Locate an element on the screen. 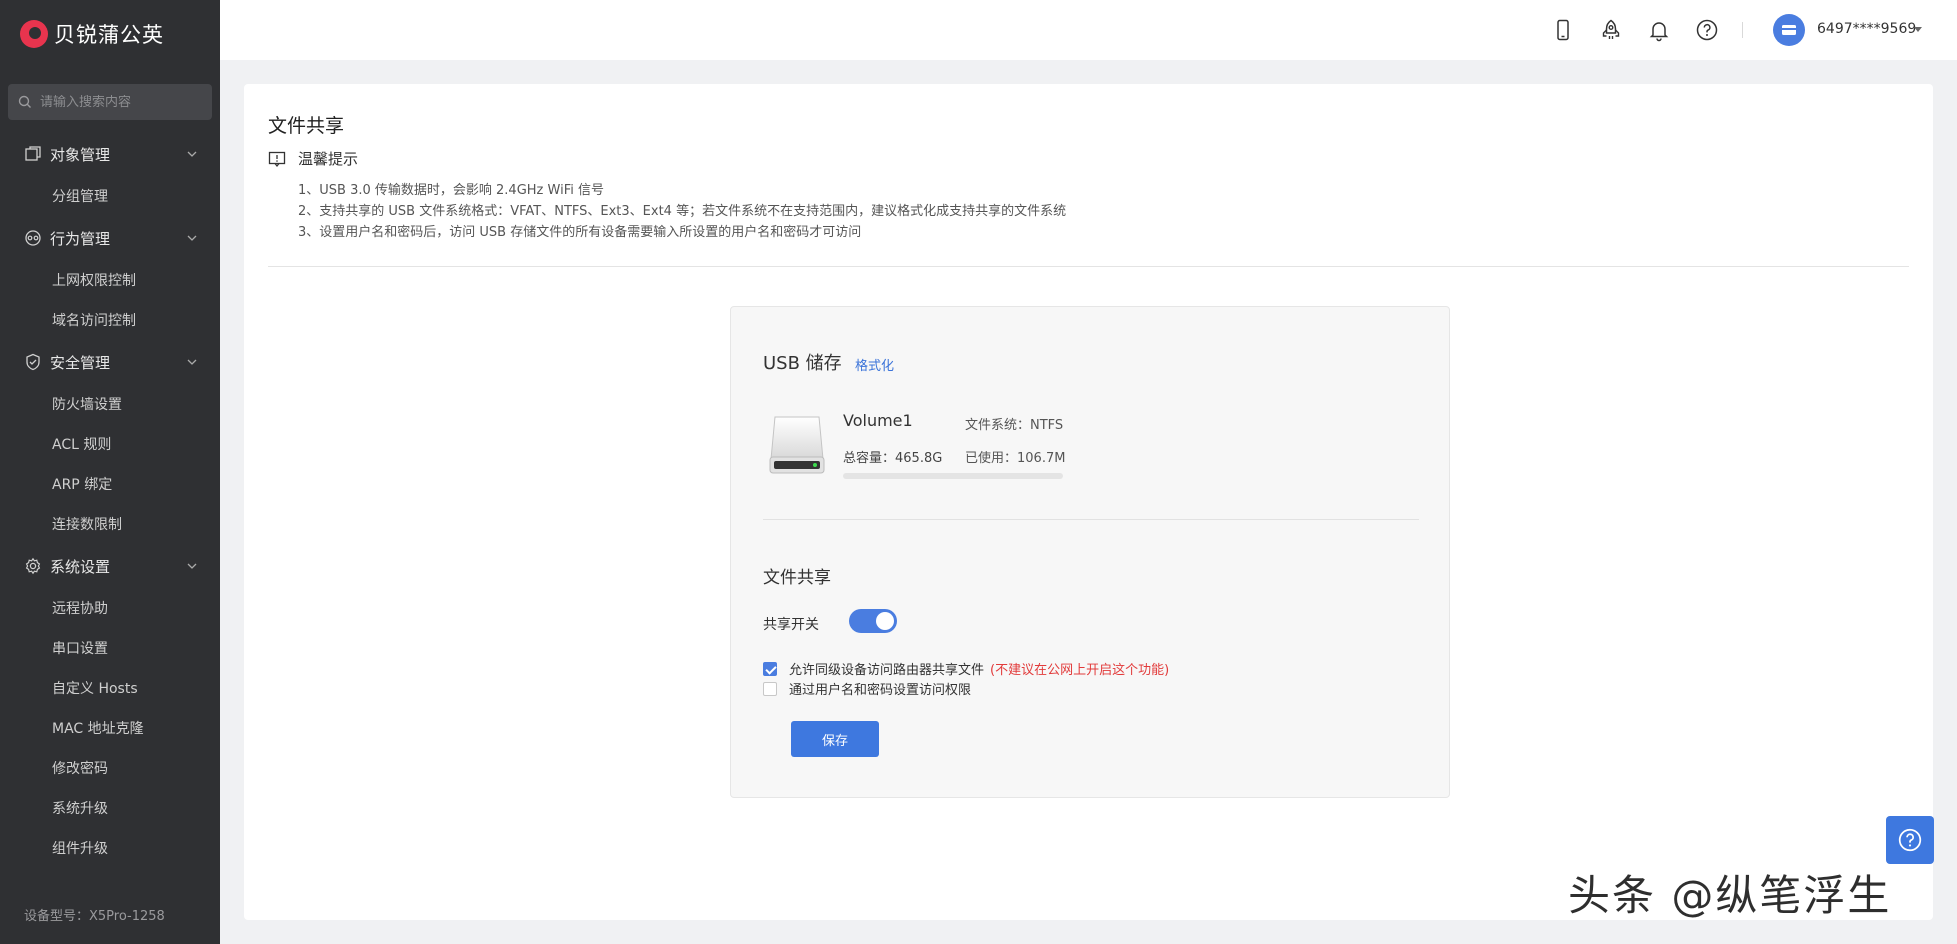  sidebar-item-acl: ACL 规则 is located at coordinates (110, 444).